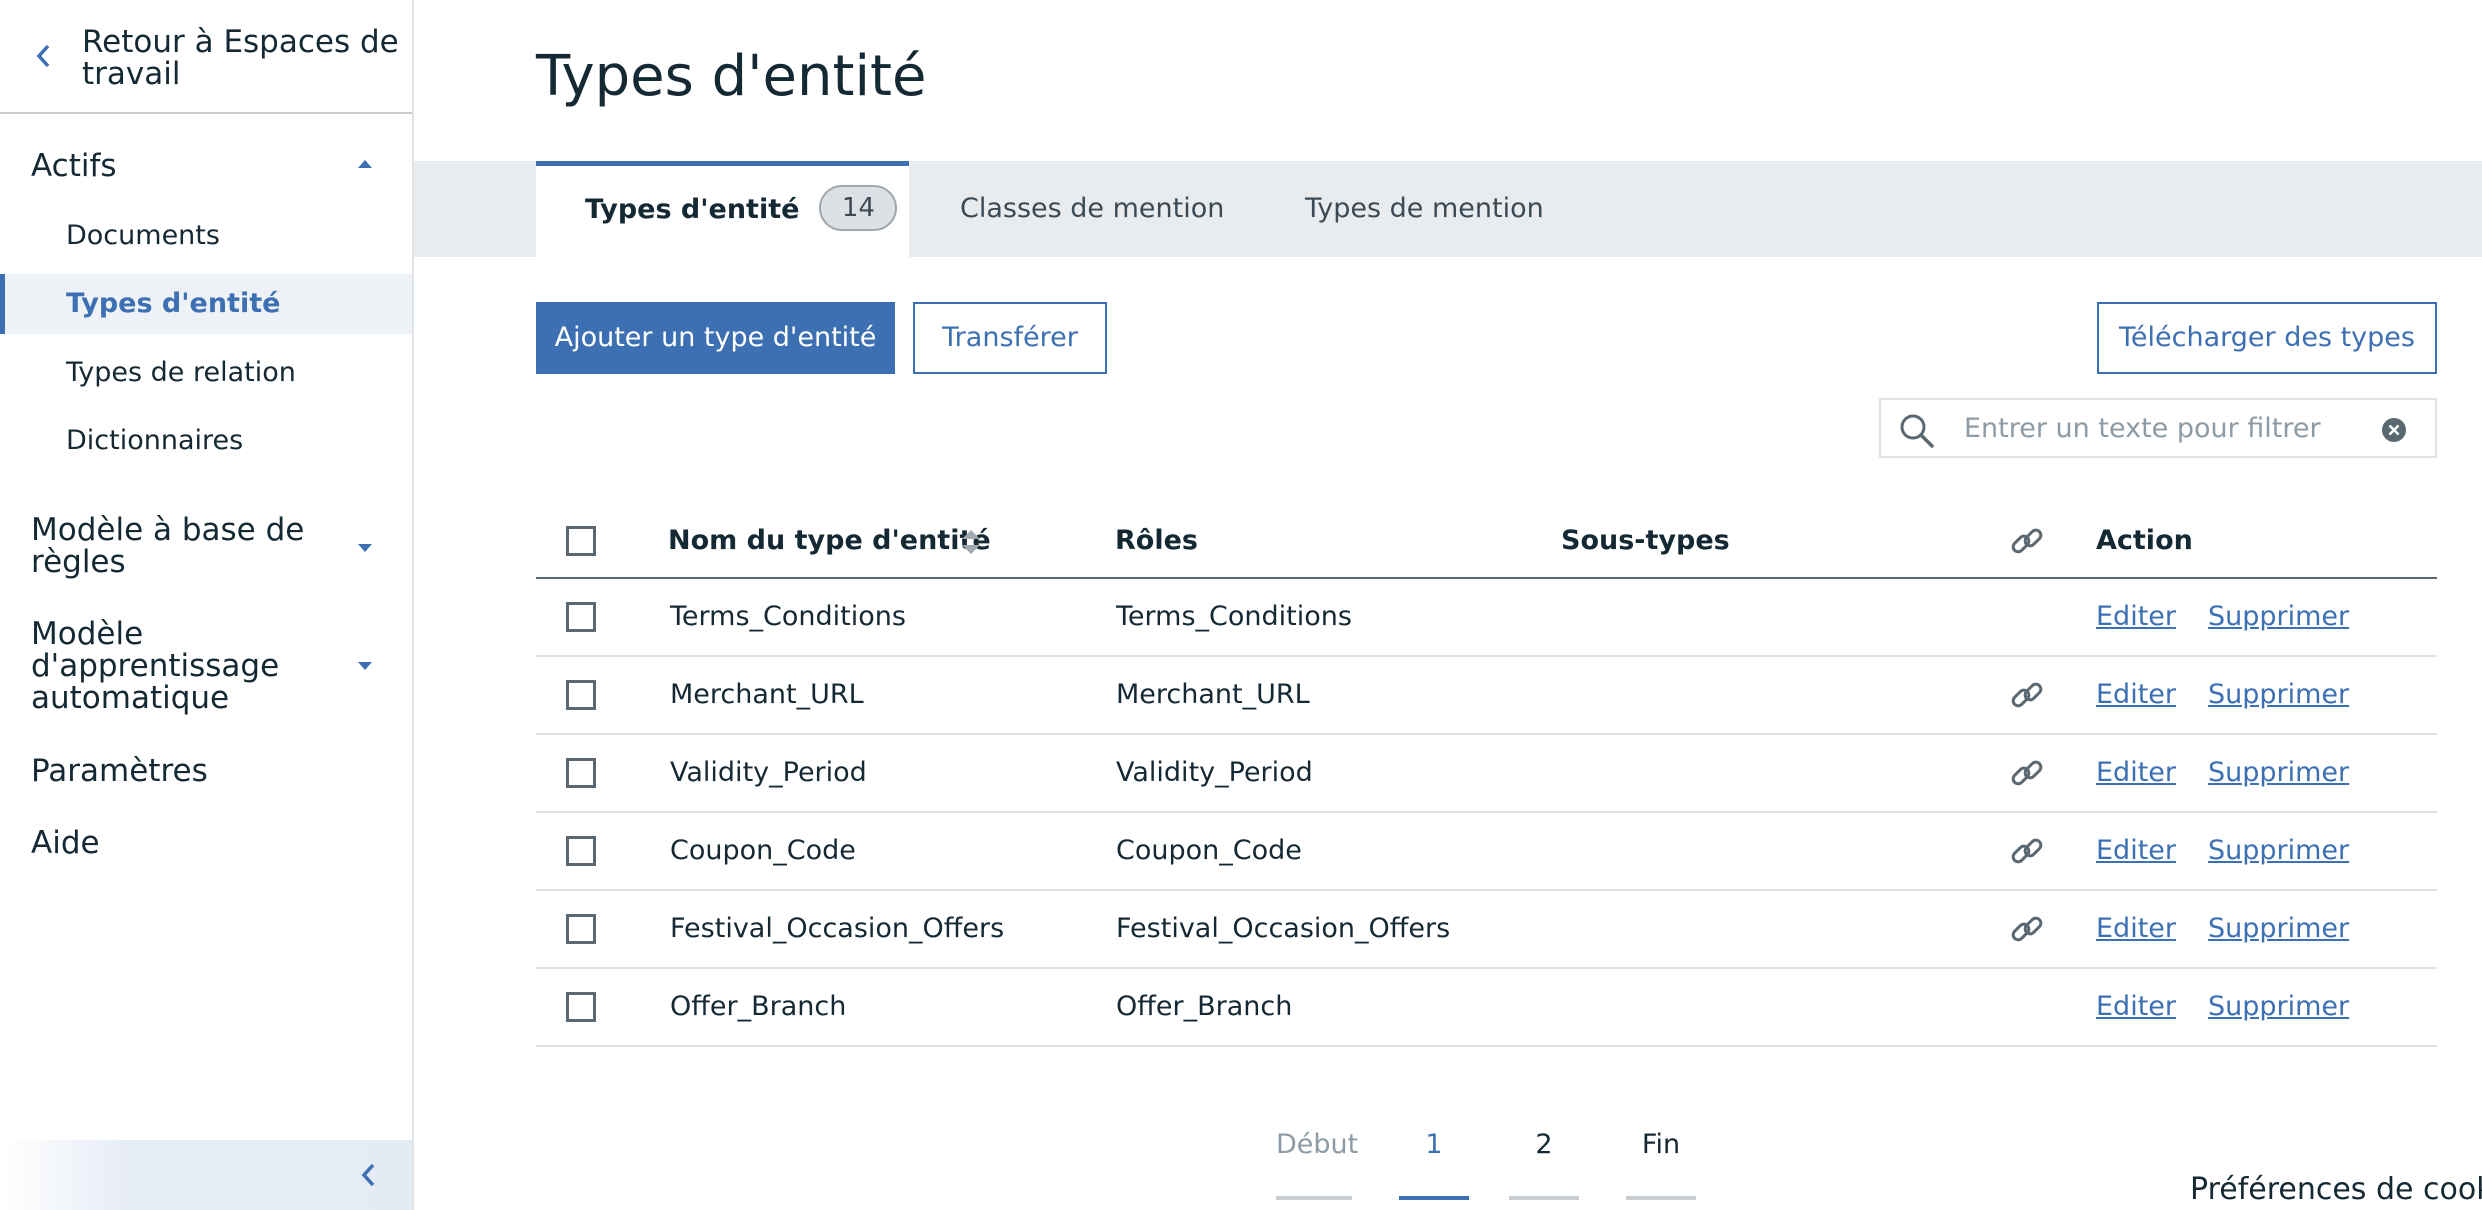  Describe the element at coordinates (206, 236) in the screenshot. I see `sidebar-item-documents: Documents` at that location.